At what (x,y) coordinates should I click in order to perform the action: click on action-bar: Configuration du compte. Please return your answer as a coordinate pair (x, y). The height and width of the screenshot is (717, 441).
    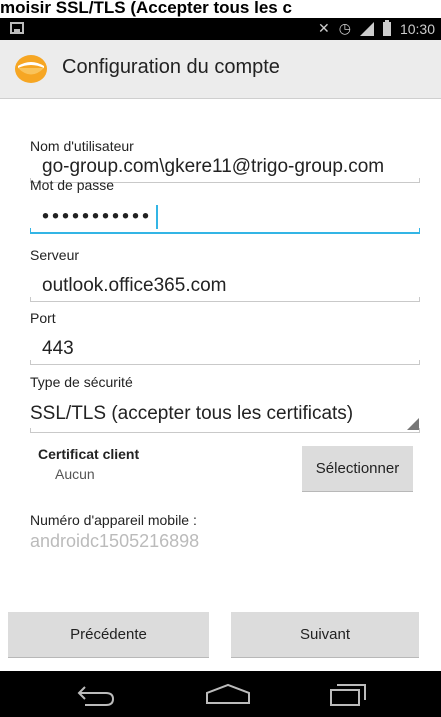
    Looking at the image, I should click on (220, 69).